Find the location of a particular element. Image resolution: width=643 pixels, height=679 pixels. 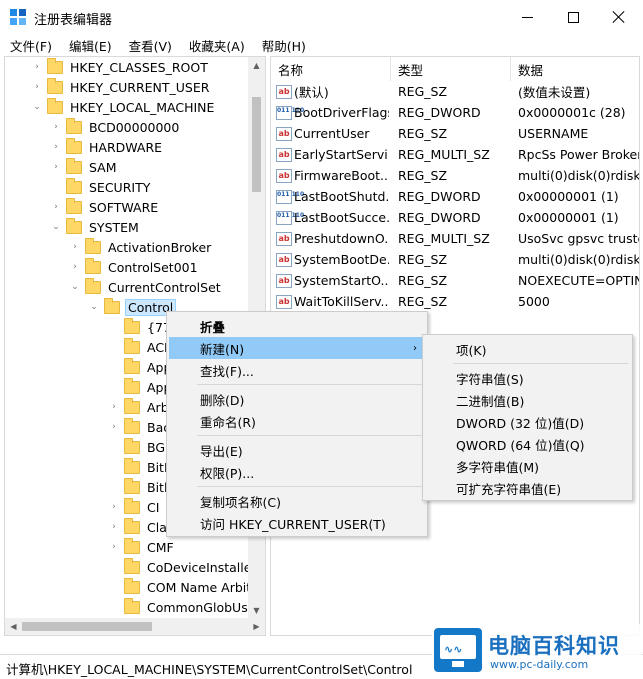

scroll-up-icon: ▲ is located at coordinates (256, 65).